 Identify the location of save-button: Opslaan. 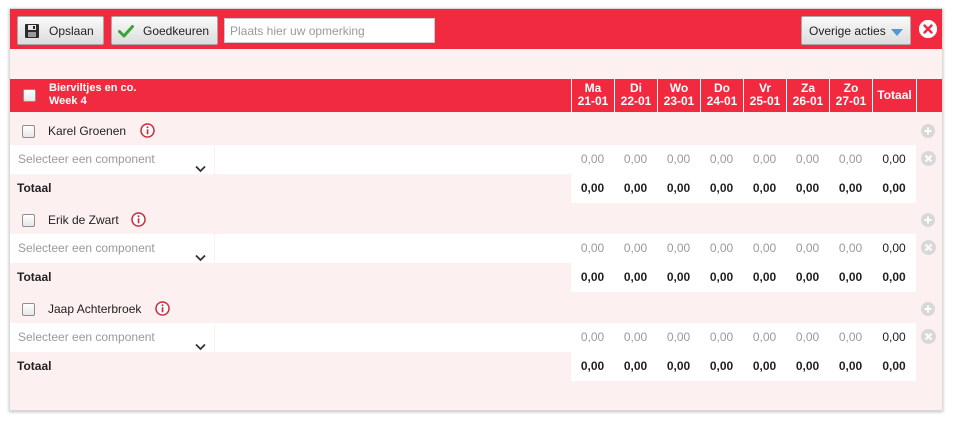
(60, 30).